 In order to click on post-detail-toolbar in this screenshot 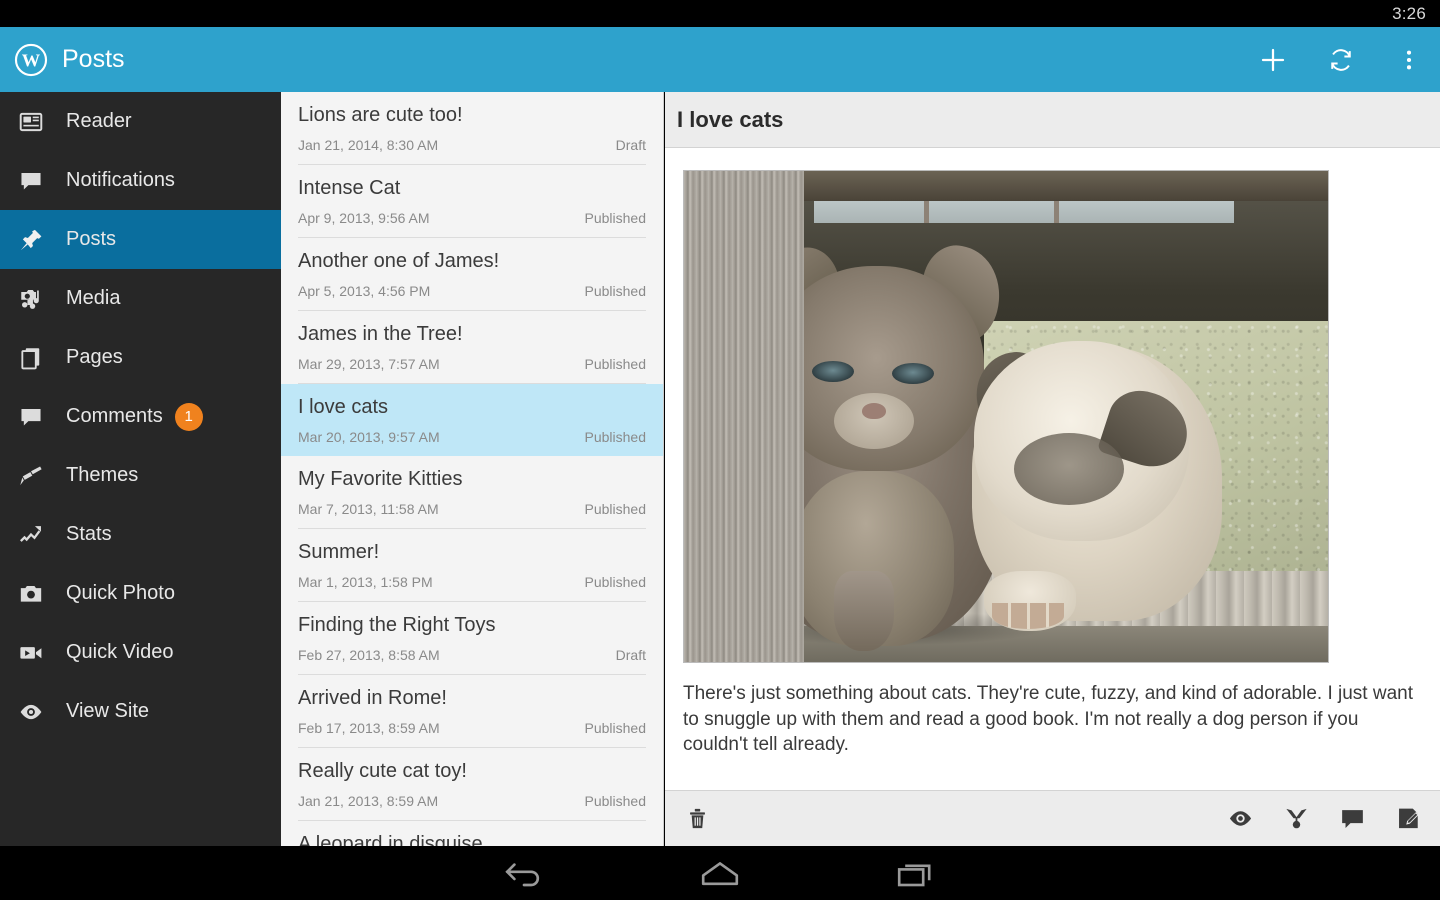, I will do `click(1052, 818)`.